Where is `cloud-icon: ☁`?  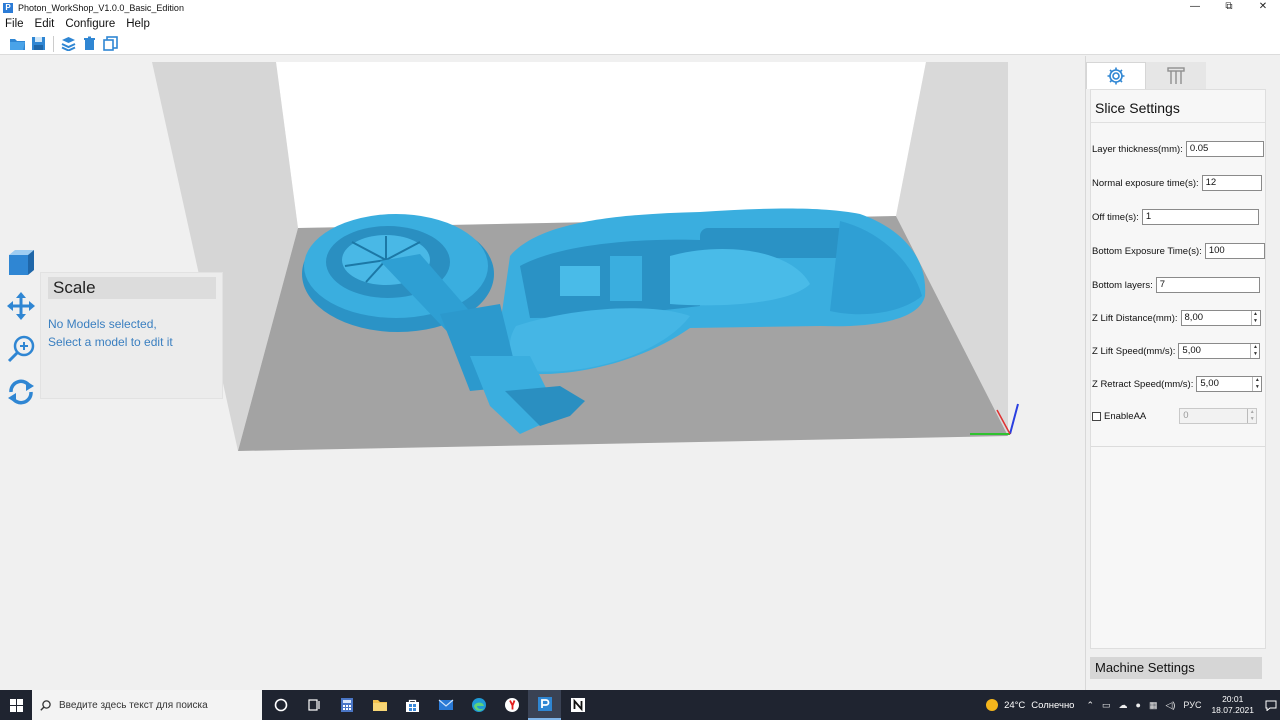 cloud-icon: ☁ is located at coordinates (1123, 705).